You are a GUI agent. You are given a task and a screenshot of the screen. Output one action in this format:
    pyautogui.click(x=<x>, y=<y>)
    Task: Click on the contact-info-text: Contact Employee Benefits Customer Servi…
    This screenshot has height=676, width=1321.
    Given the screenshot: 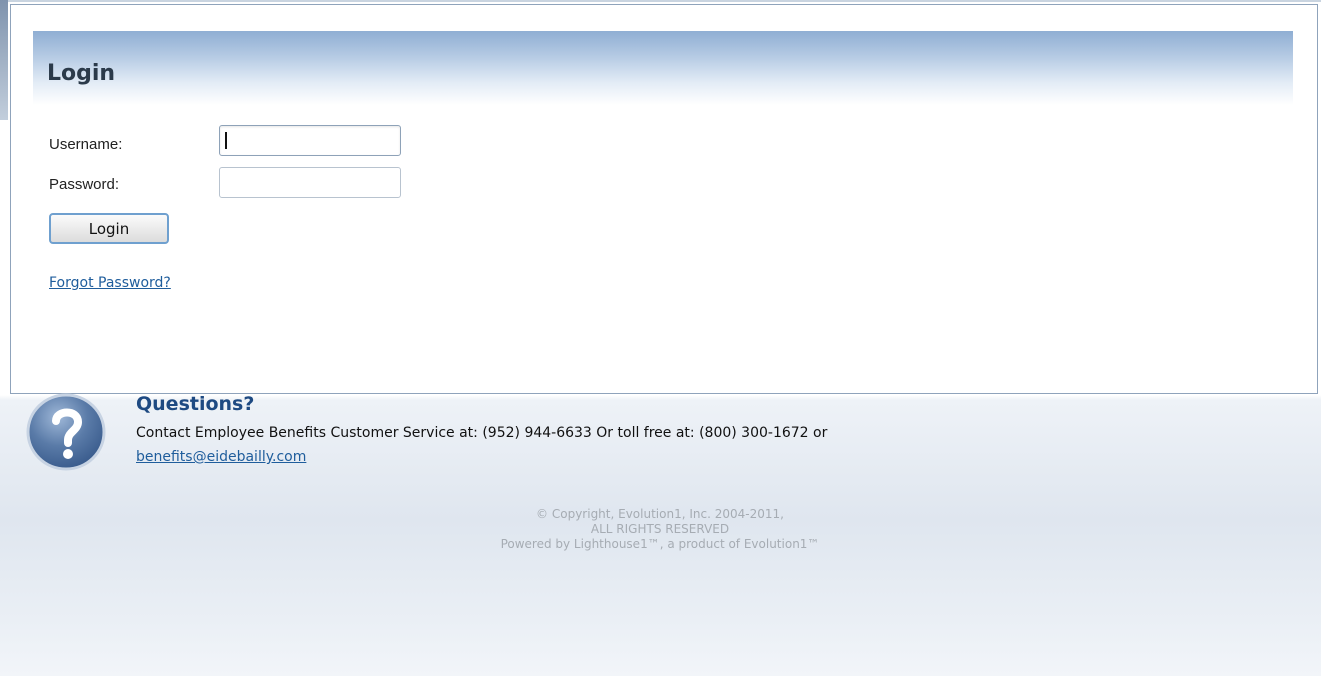 What is the action you would take?
    pyautogui.click(x=482, y=433)
    